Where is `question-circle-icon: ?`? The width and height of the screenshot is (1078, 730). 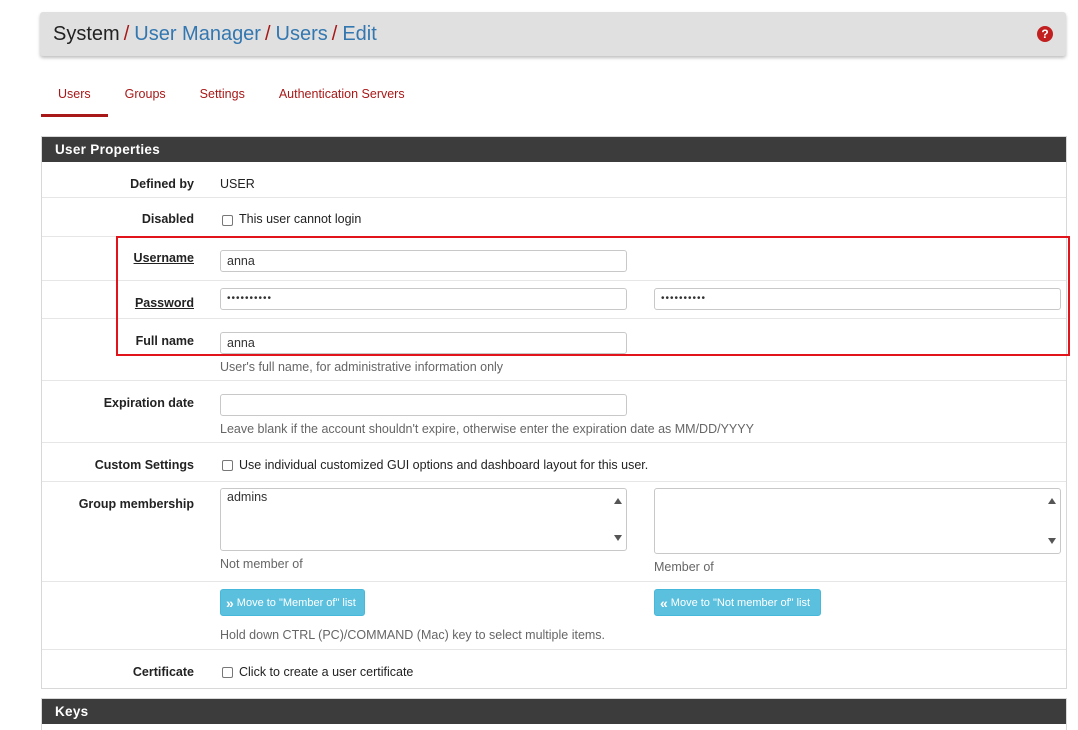 question-circle-icon: ? is located at coordinates (1045, 34).